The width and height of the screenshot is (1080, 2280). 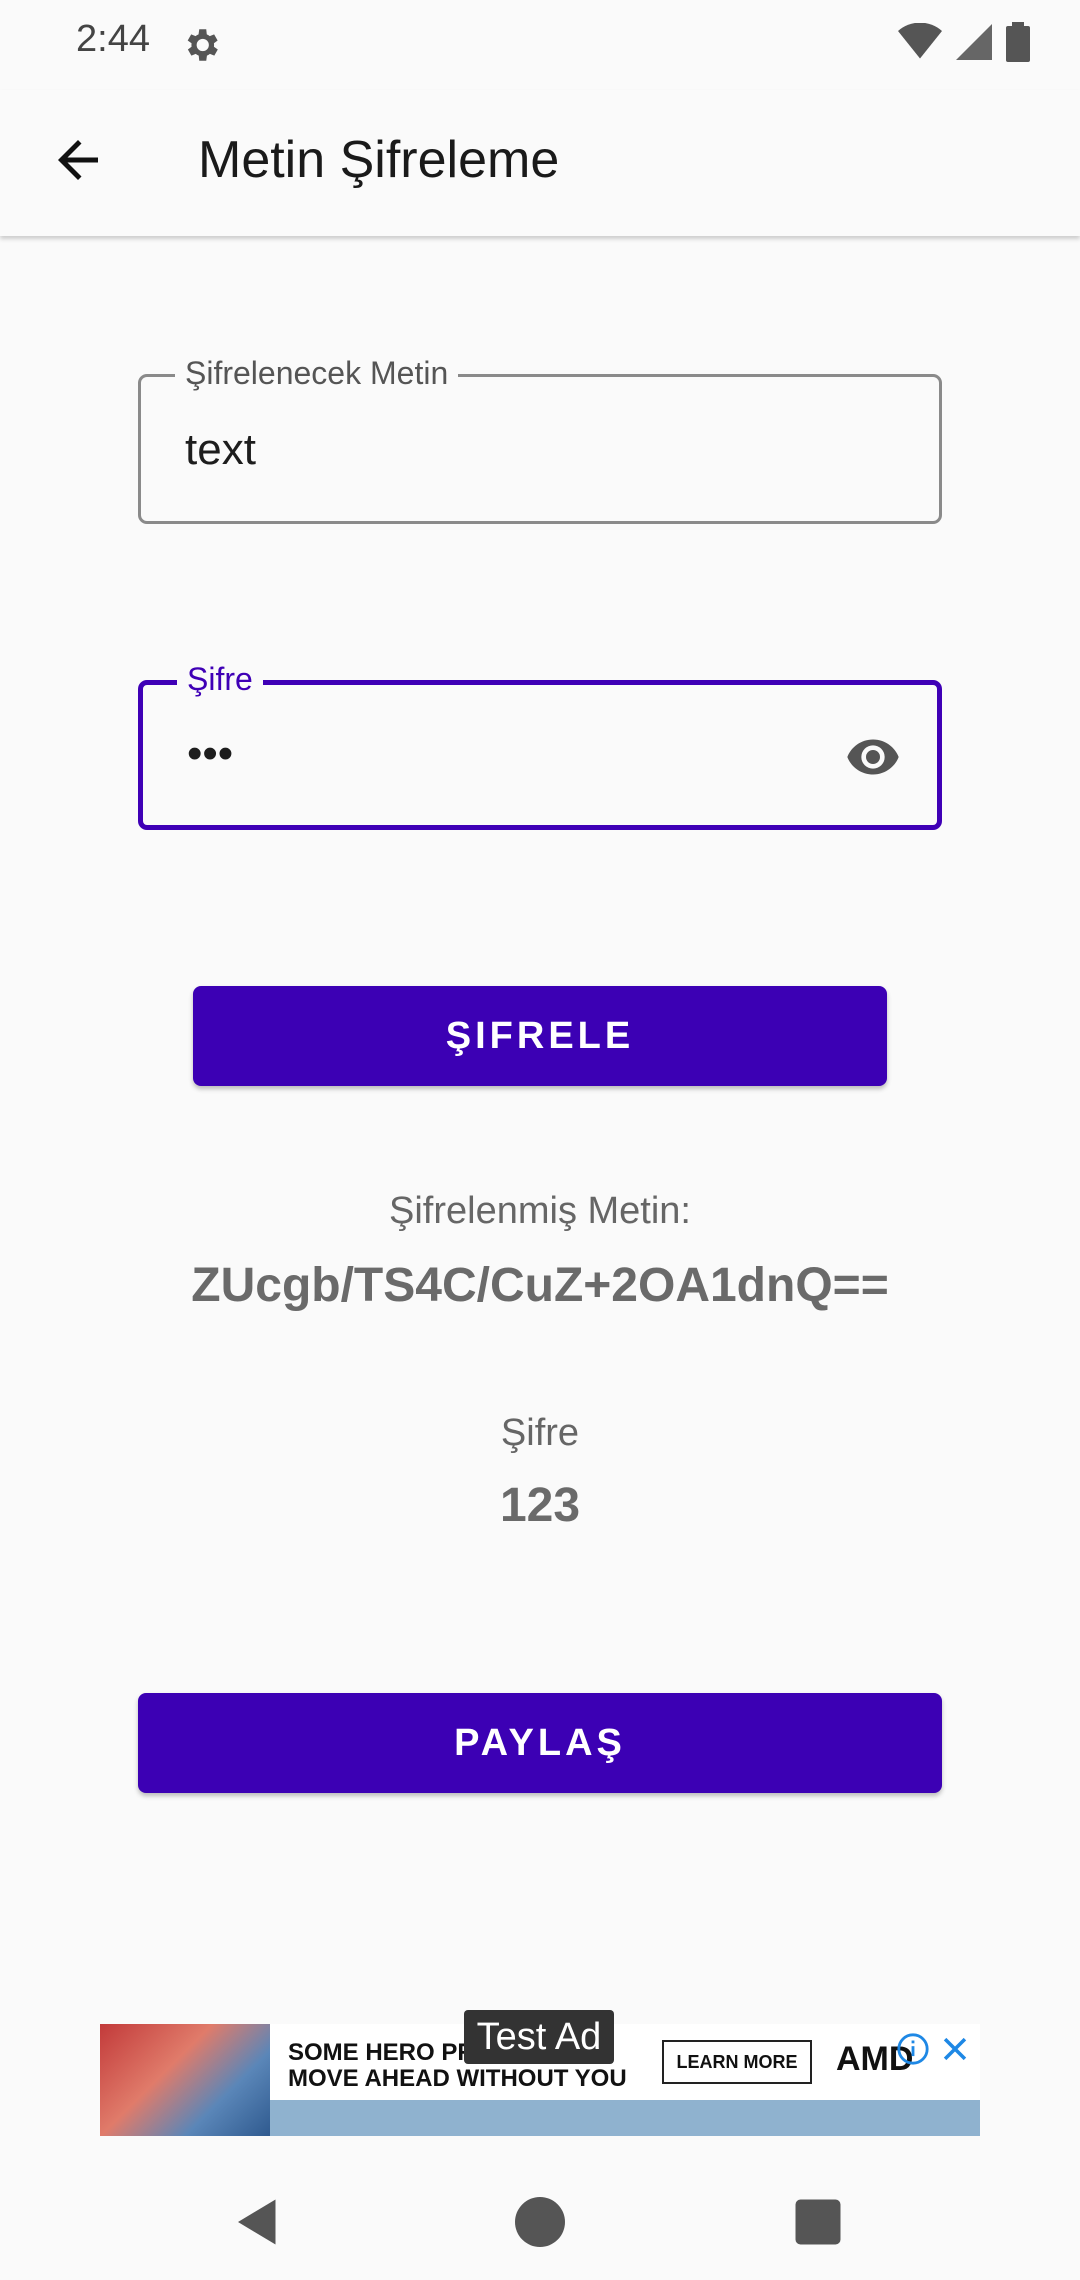 I want to click on password-result-label: Şifre, so click(x=540, y=1433).